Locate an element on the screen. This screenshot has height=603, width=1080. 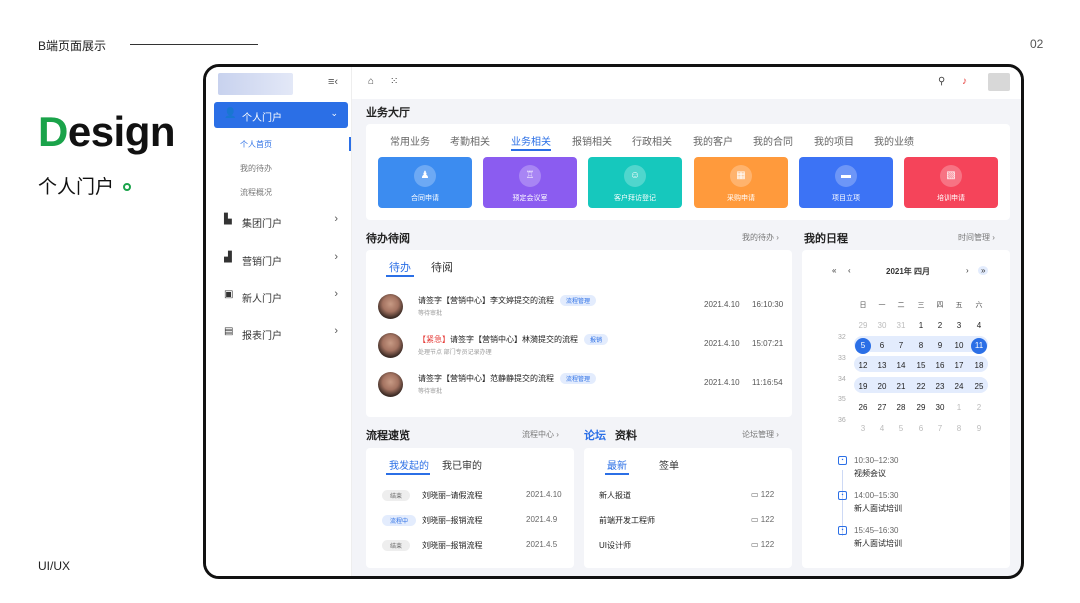
calendar-day: 27 is located at coordinates (882, 408).